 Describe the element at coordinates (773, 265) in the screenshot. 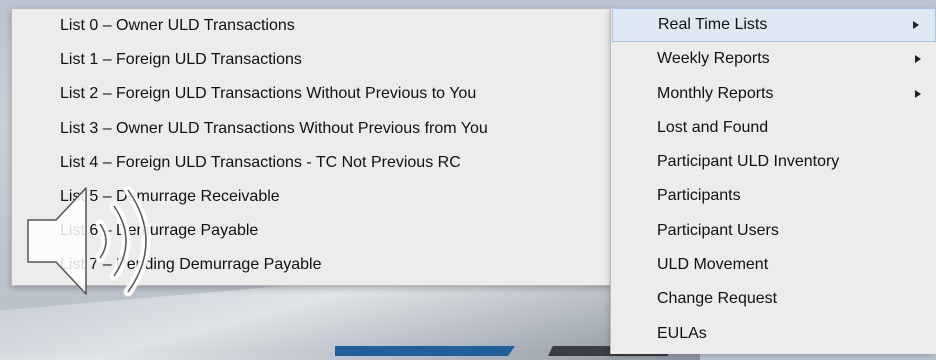

I see `menu-item-uld-movement: ULD Movement` at that location.